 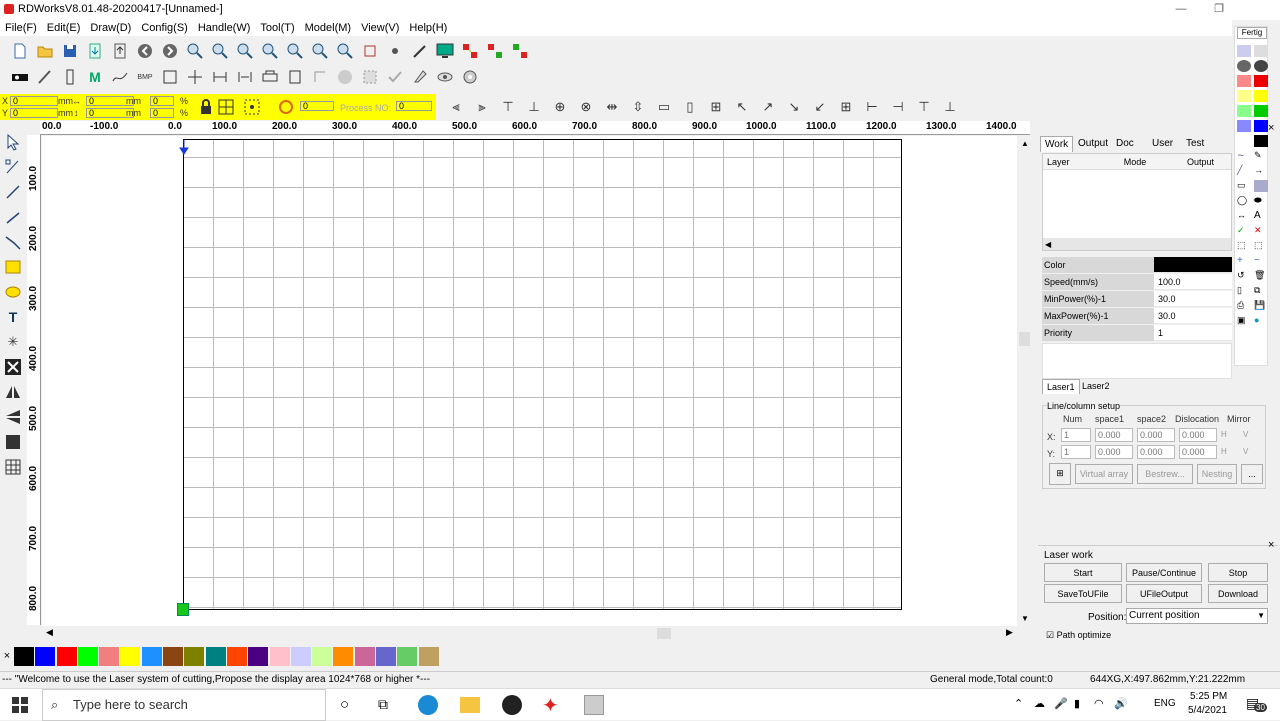 What do you see at coordinates (345, 51) in the screenshot?
I see `zoom-data-icon` at bounding box center [345, 51].